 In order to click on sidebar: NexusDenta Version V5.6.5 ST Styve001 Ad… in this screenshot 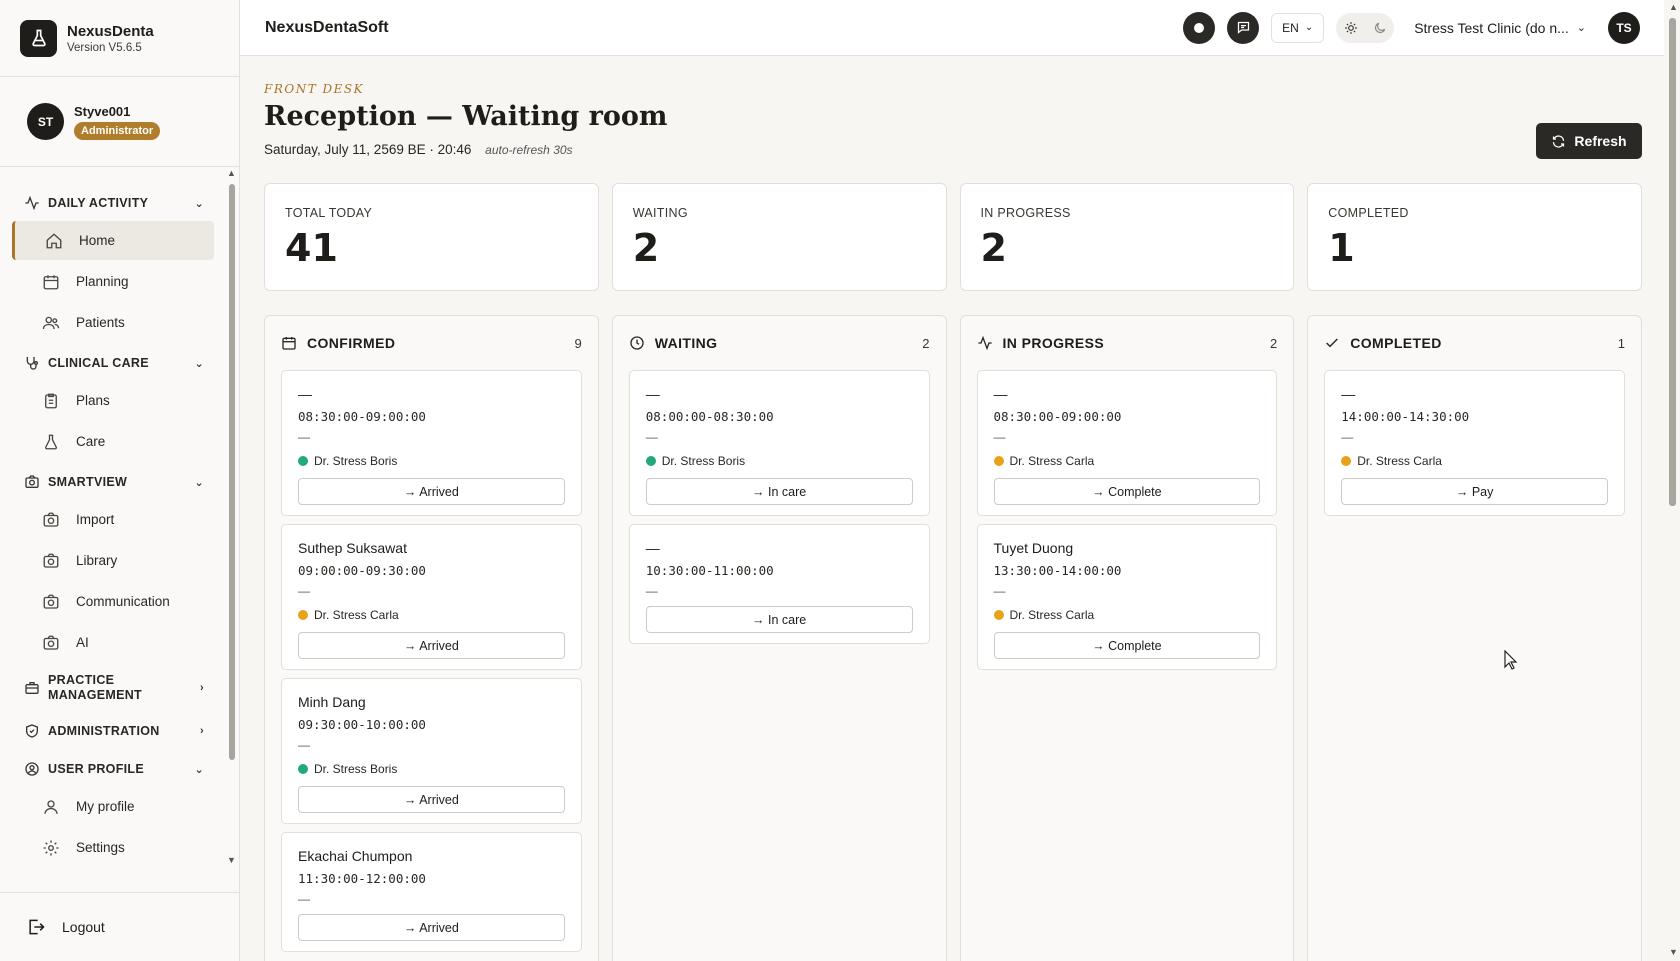, I will do `click(120, 480)`.